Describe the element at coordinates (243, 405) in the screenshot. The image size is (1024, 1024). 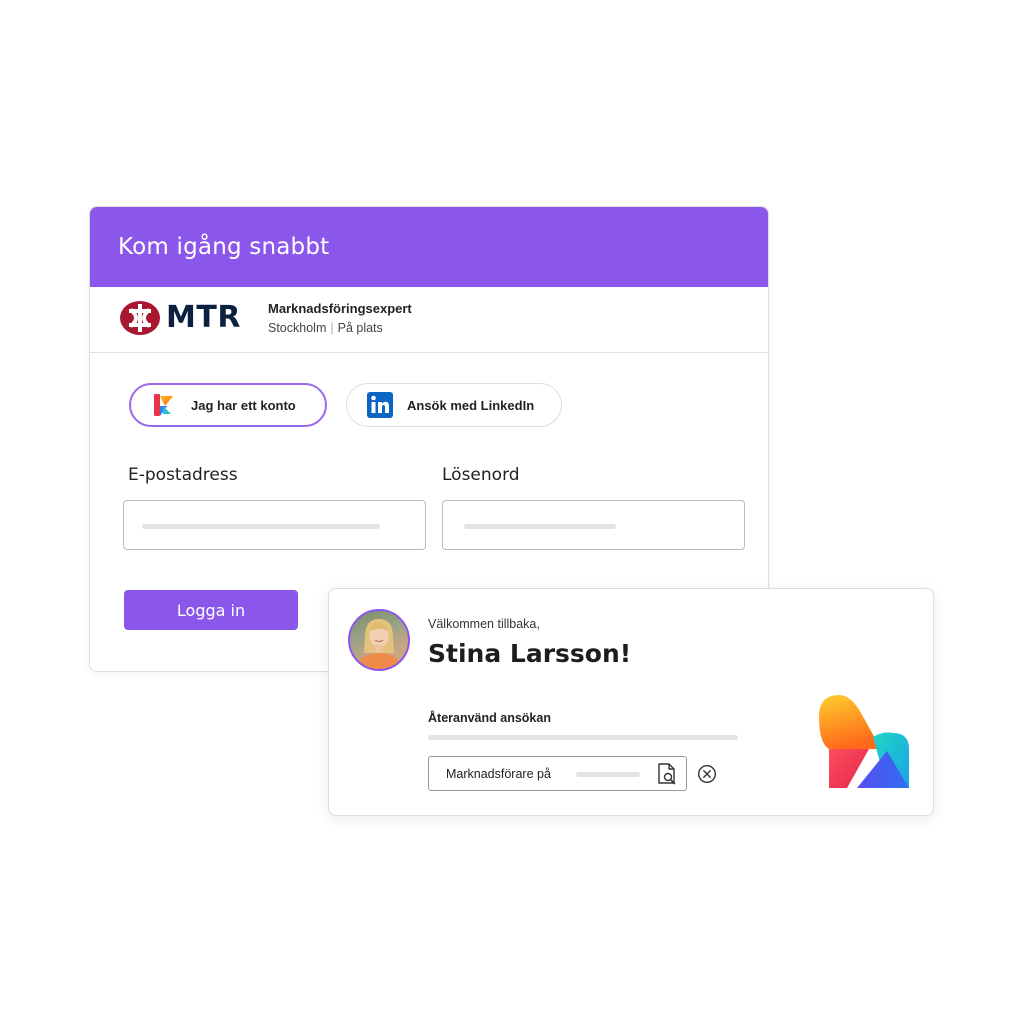
I see `have-account-label: Jag har ett konto` at that location.